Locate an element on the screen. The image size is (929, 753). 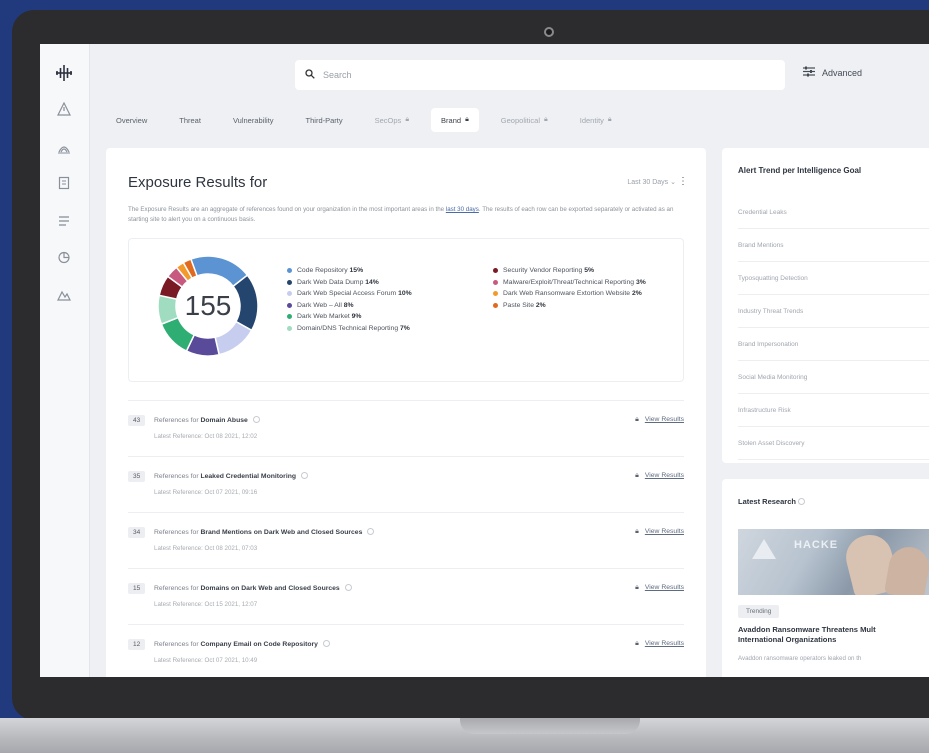
tab-identity: Identity 🔒︎ is located at coordinates (596, 120).